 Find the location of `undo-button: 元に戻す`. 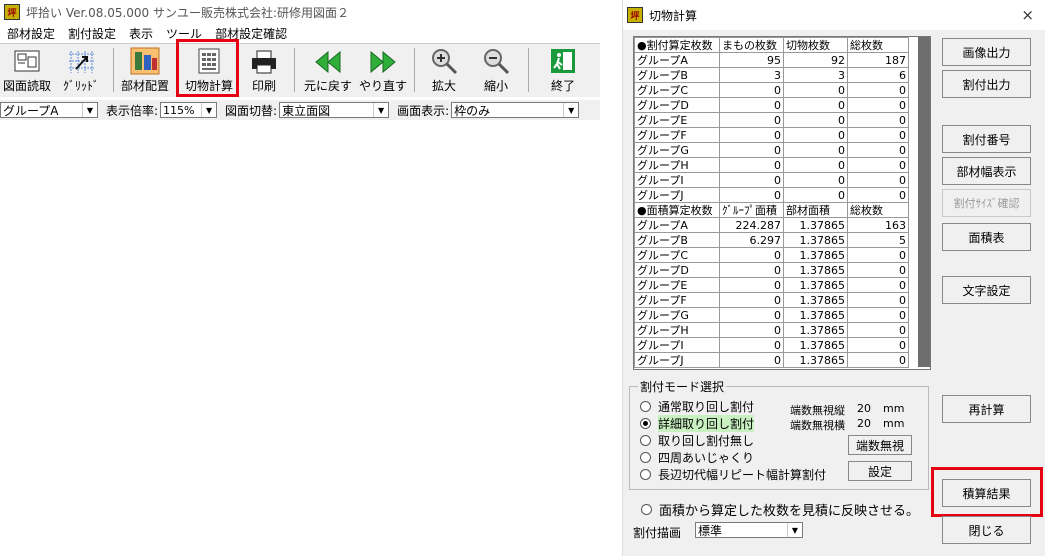

undo-button: 元に戻す is located at coordinates (328, 70).